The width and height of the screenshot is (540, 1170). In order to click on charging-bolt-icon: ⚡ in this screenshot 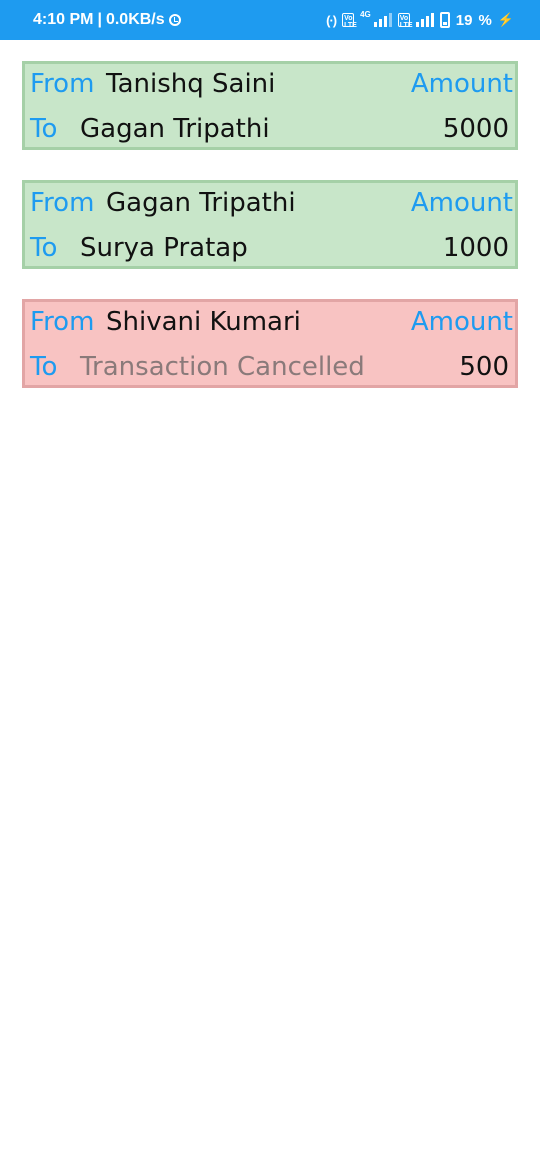, I will do `click(505, 19)`.